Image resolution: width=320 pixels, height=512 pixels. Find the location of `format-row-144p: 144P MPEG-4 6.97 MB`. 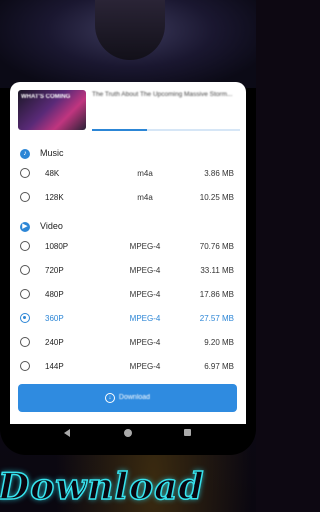

format-row-144p: 144P MPEG-4 6.97 MB is located at coordinates (128, 367).